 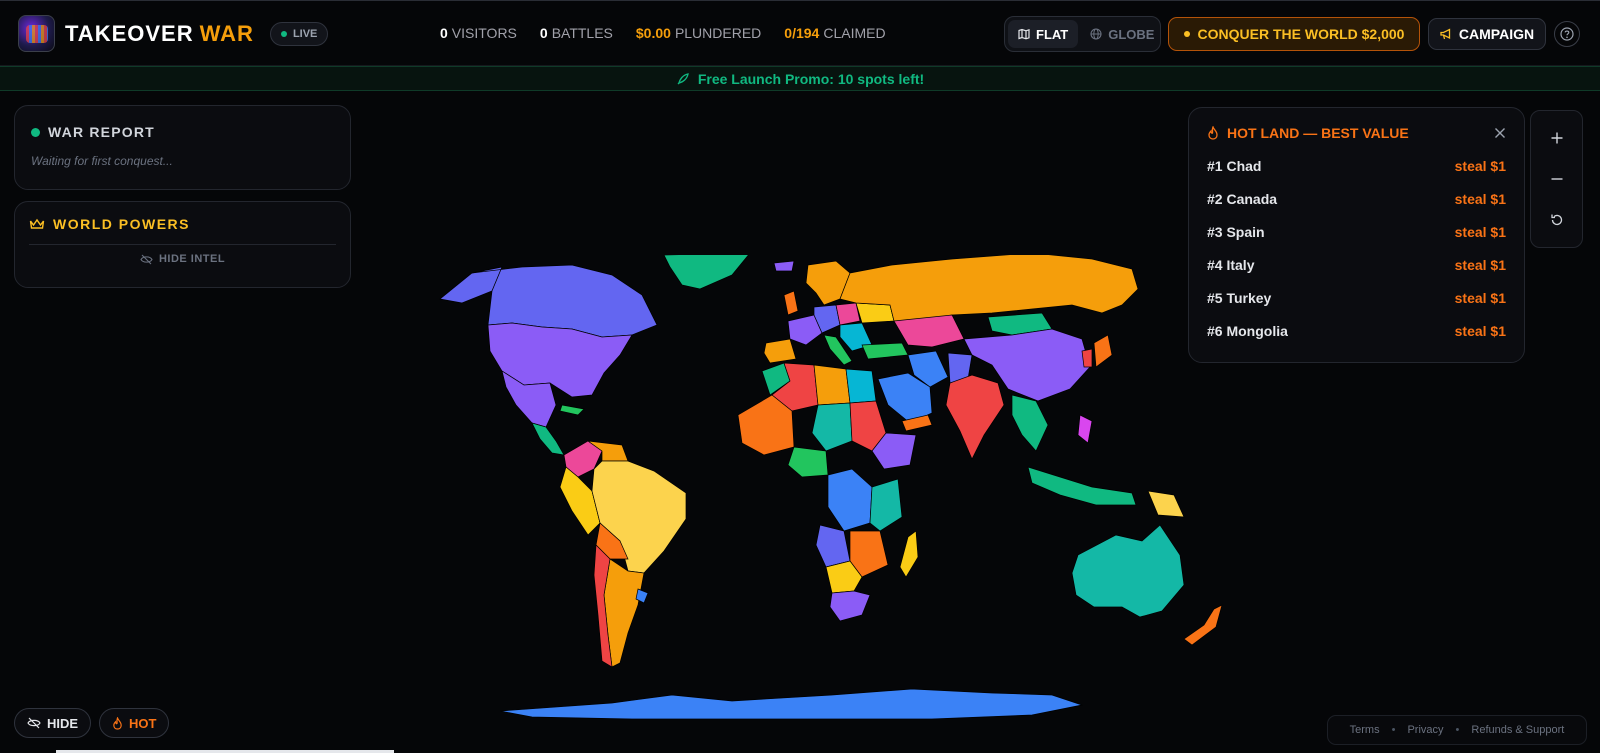 What do you see at coordinates (182, 132) in the screenshot?
I see `war-report-header: WAR REPORT` at bounding box center [182, 132].